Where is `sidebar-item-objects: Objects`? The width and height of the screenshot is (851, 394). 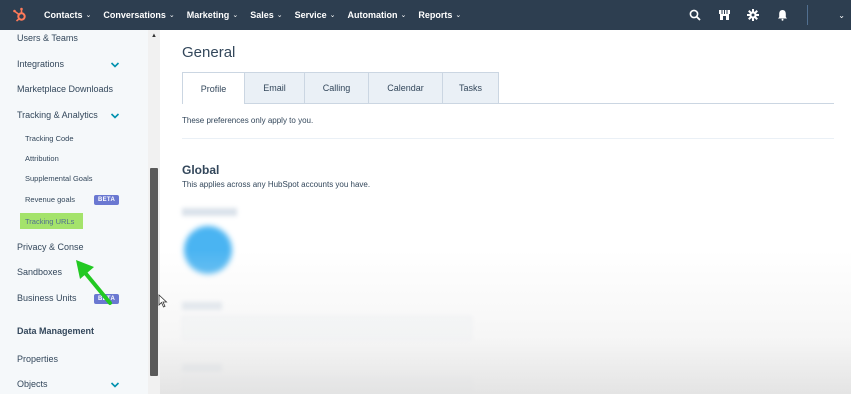
sidebar-item-objects: Objects is located at coordinates (32, 384).